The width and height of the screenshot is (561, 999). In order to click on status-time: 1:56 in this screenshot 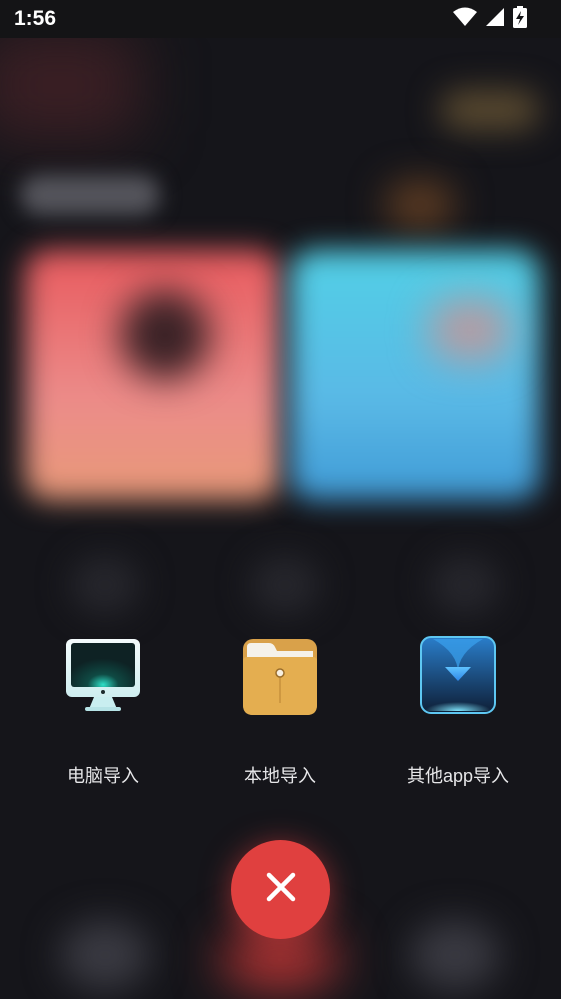, I will do `click(35, 18)`.